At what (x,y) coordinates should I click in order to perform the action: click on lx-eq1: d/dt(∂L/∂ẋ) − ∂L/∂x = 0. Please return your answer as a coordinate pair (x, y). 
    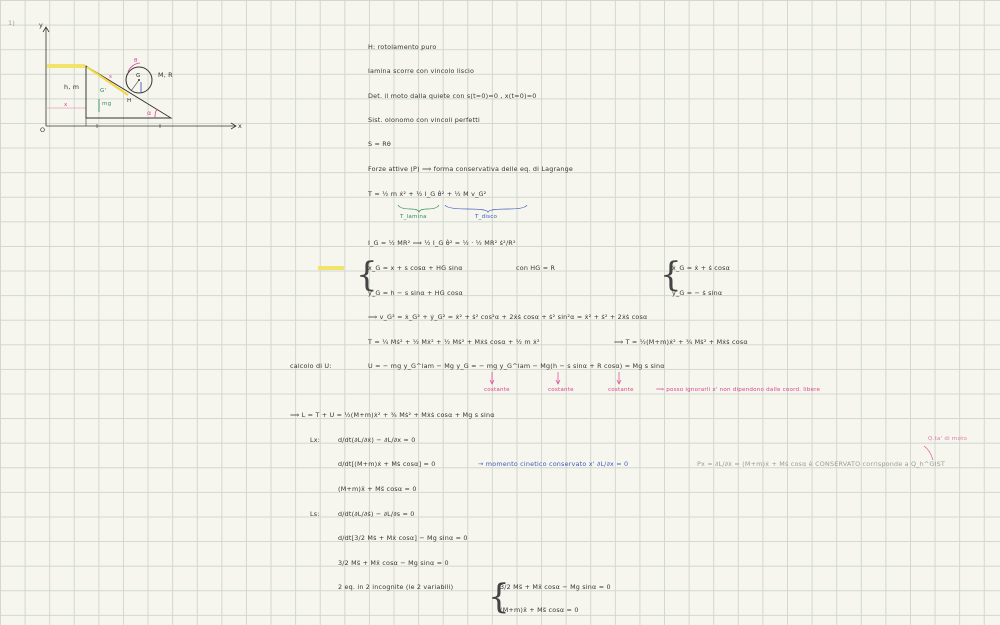
    Looking at the image, I should click on (377, 440).